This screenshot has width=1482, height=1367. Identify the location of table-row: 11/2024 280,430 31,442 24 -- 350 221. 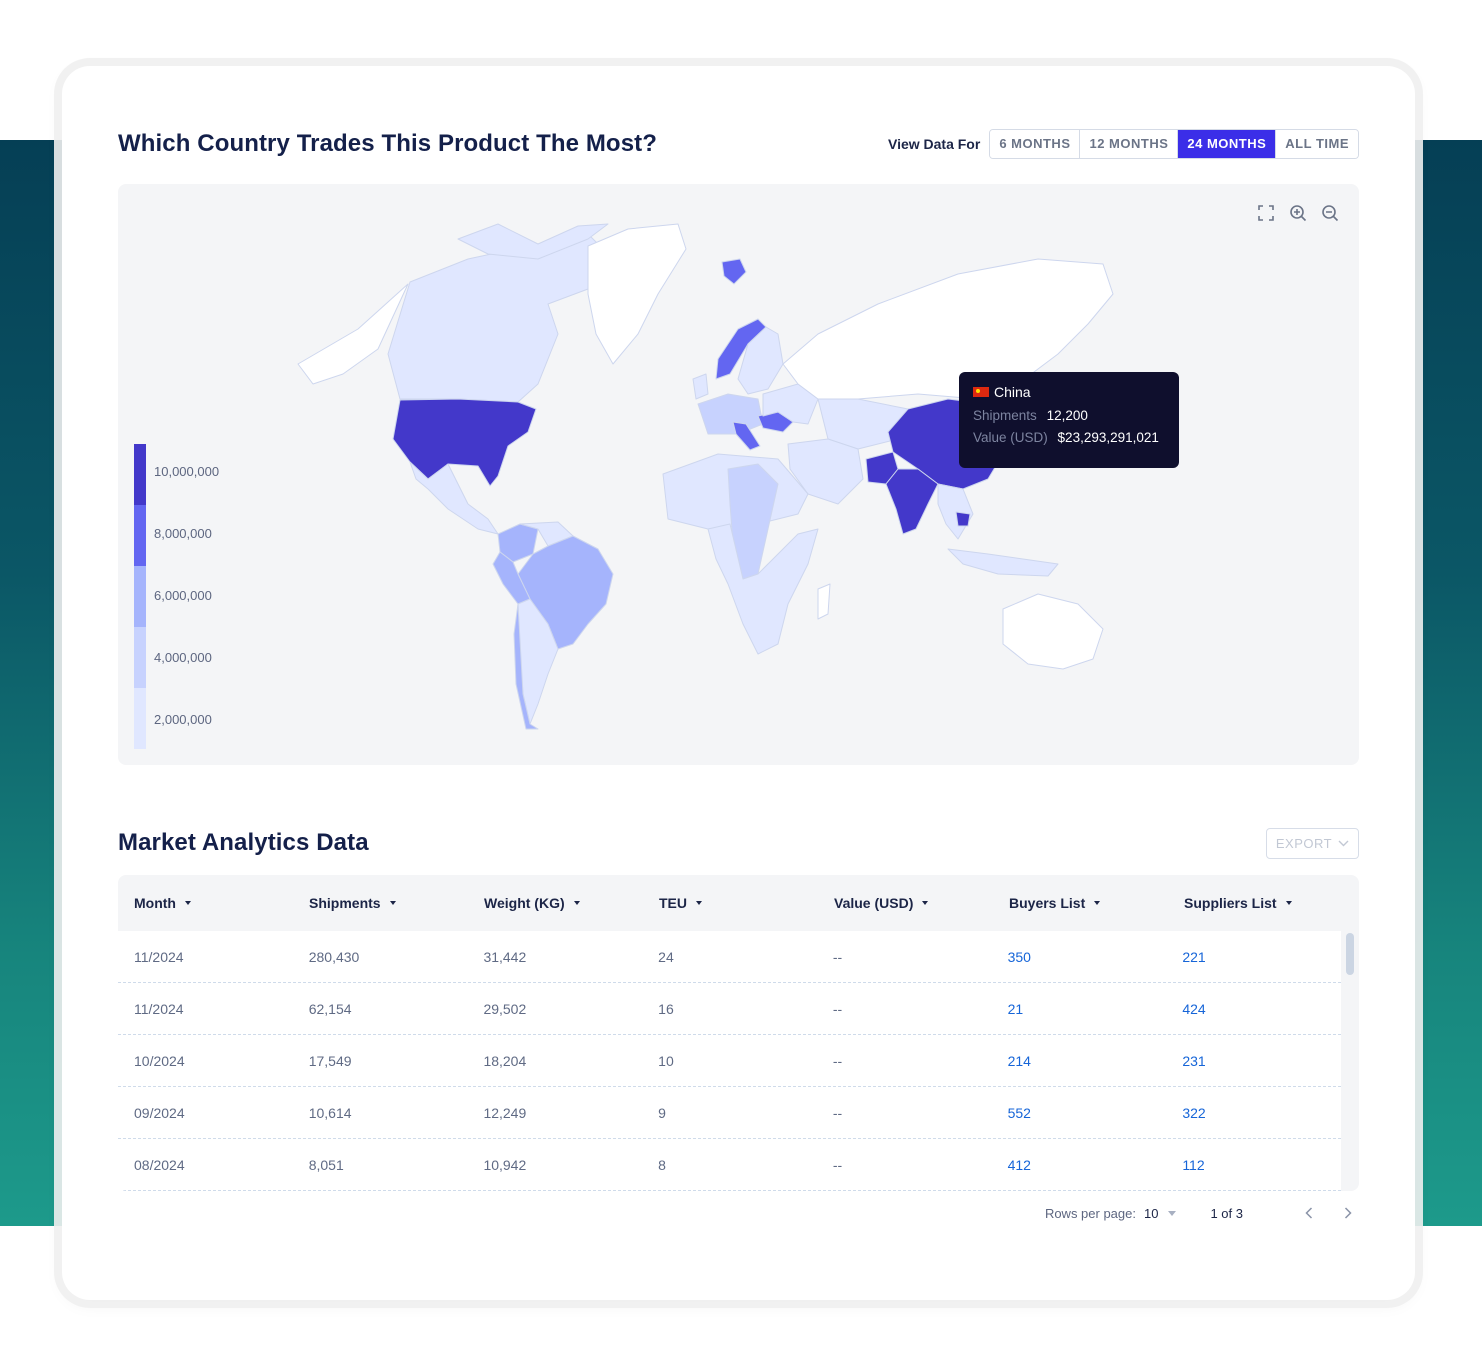
(729, 957).